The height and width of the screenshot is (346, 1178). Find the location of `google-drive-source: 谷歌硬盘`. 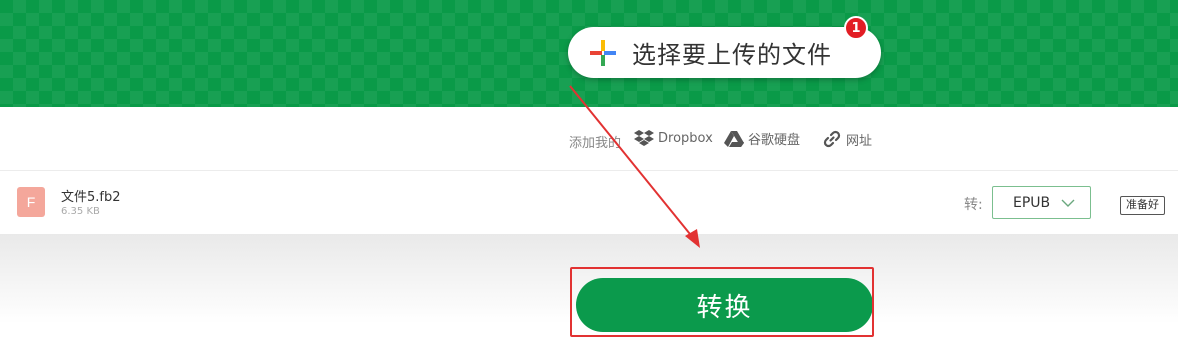

google-drive-source: 谷歌硬盘 is located at coordinates (762, 138).